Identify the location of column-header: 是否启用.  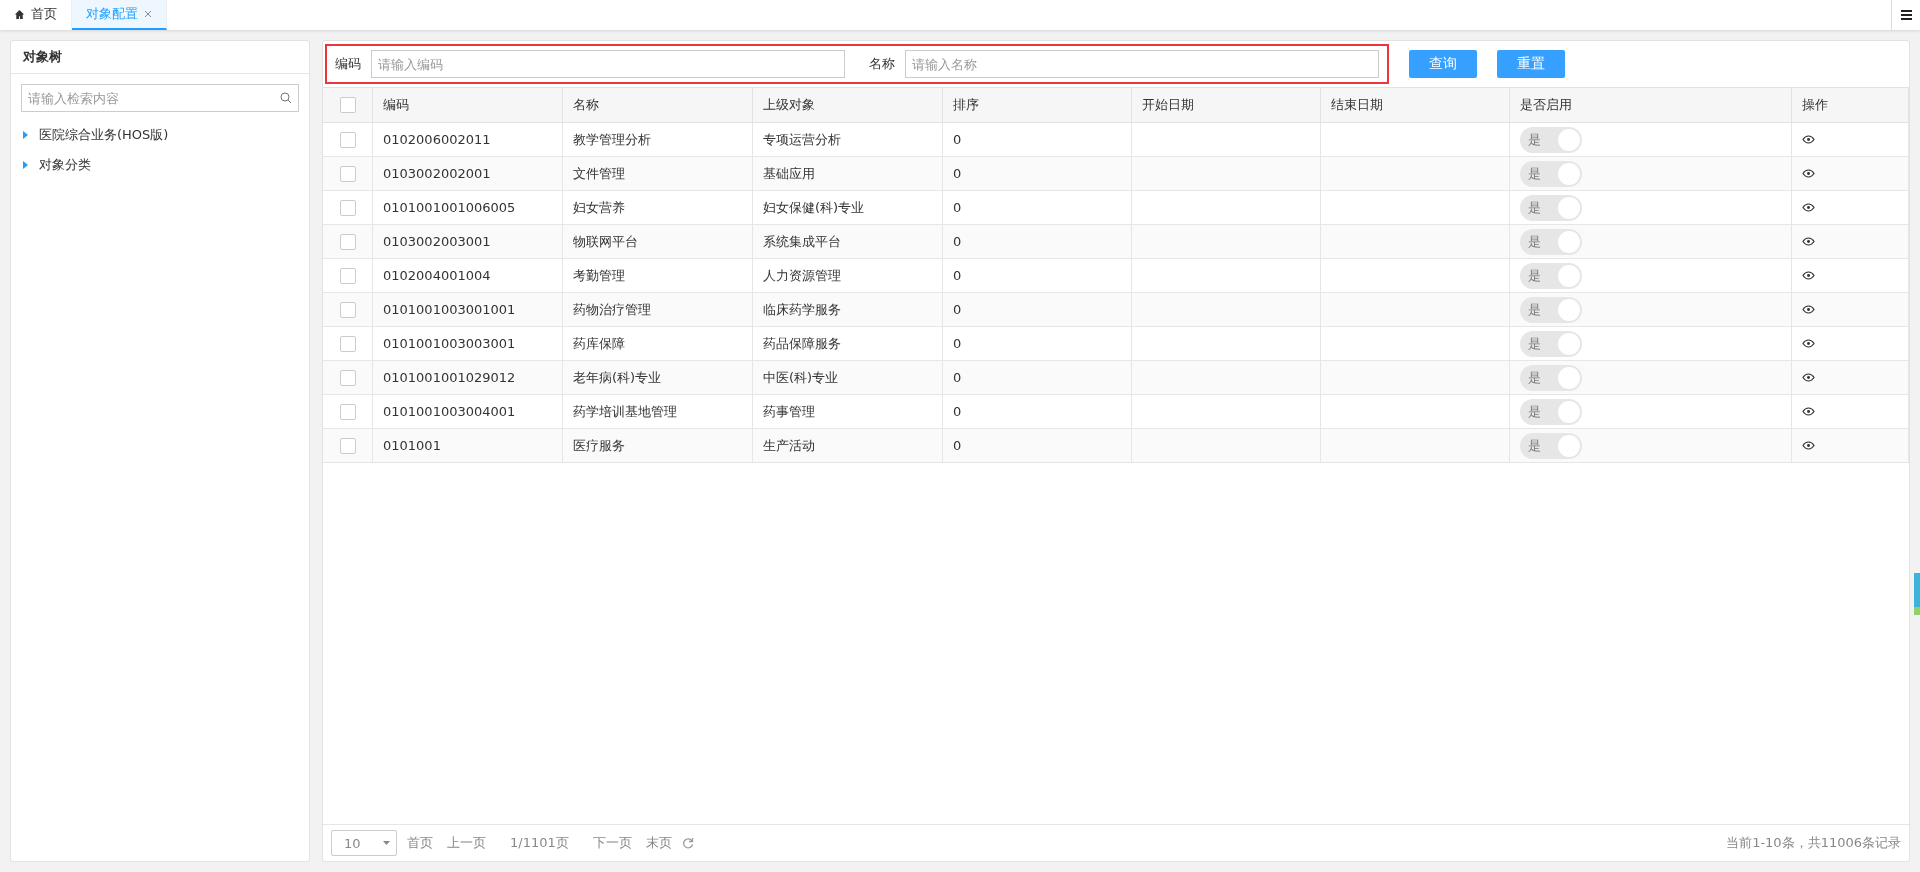
(1546, 105).